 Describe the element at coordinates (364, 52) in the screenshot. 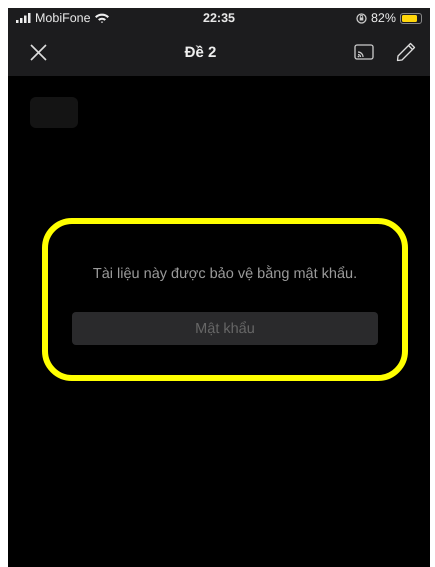

I see `cast-icon` at that location.